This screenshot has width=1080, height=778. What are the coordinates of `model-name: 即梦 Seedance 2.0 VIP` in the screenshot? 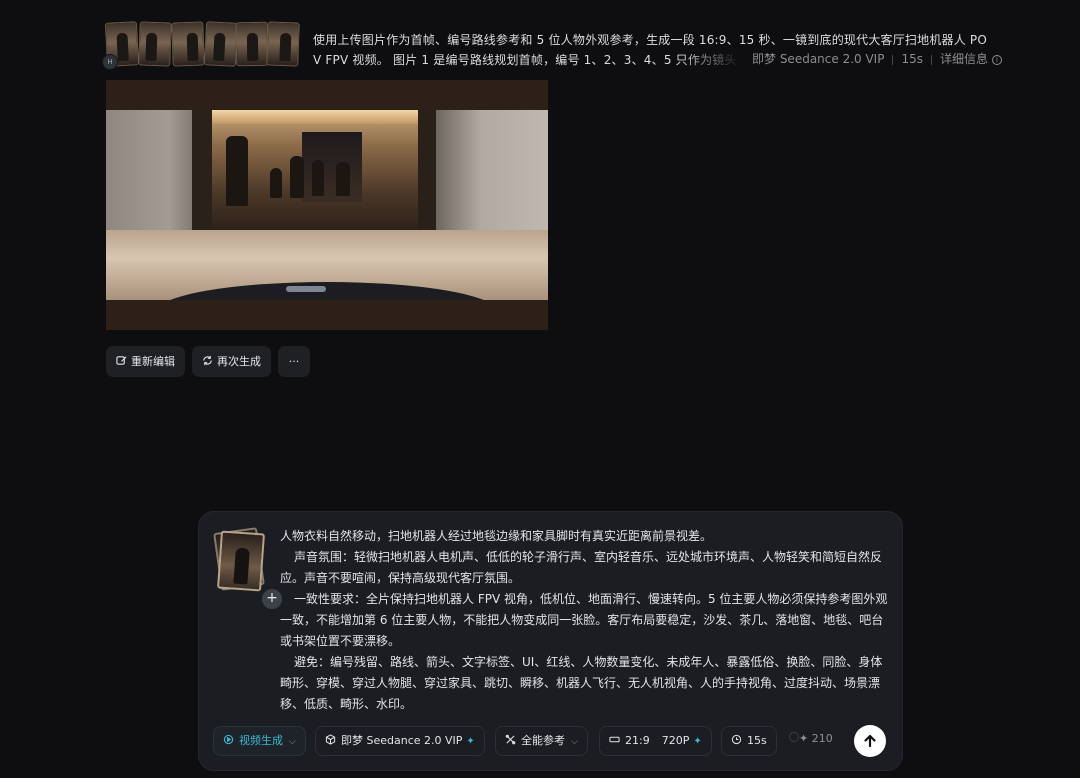 It's located at (818, 59).